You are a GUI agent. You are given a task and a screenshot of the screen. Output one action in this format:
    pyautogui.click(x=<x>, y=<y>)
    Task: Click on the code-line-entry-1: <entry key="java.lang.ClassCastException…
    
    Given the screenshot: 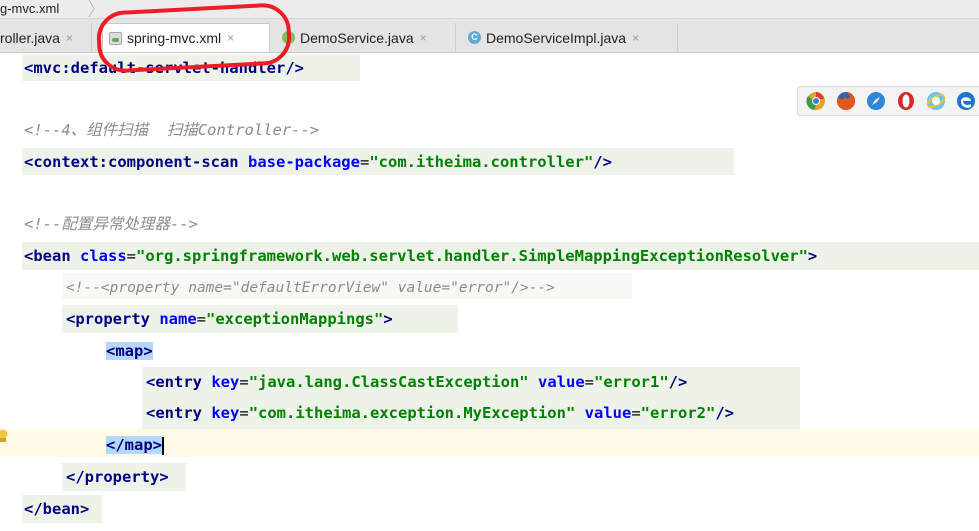 What is the action you would take?
    pyautogui.click(x=416, y=382)
    